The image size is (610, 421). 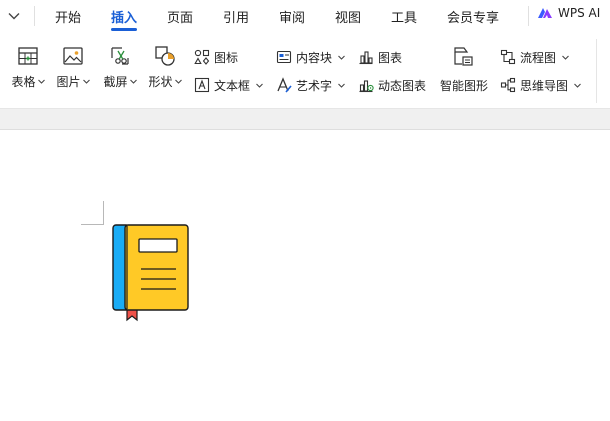 I want to click on wordart-button: 艺术字, so click(x=310, y=85).